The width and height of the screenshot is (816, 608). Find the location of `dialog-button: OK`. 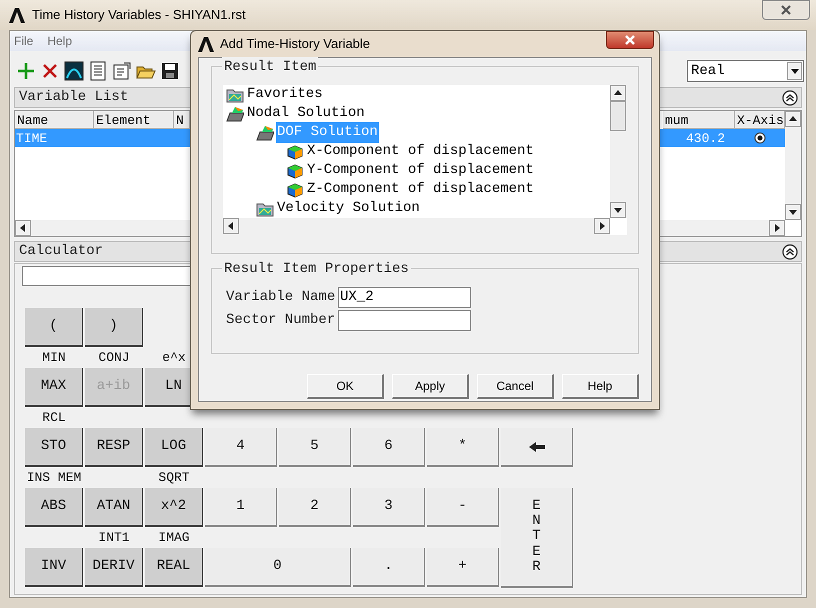

dialog-button: OK is located at coordinates (345, 386).